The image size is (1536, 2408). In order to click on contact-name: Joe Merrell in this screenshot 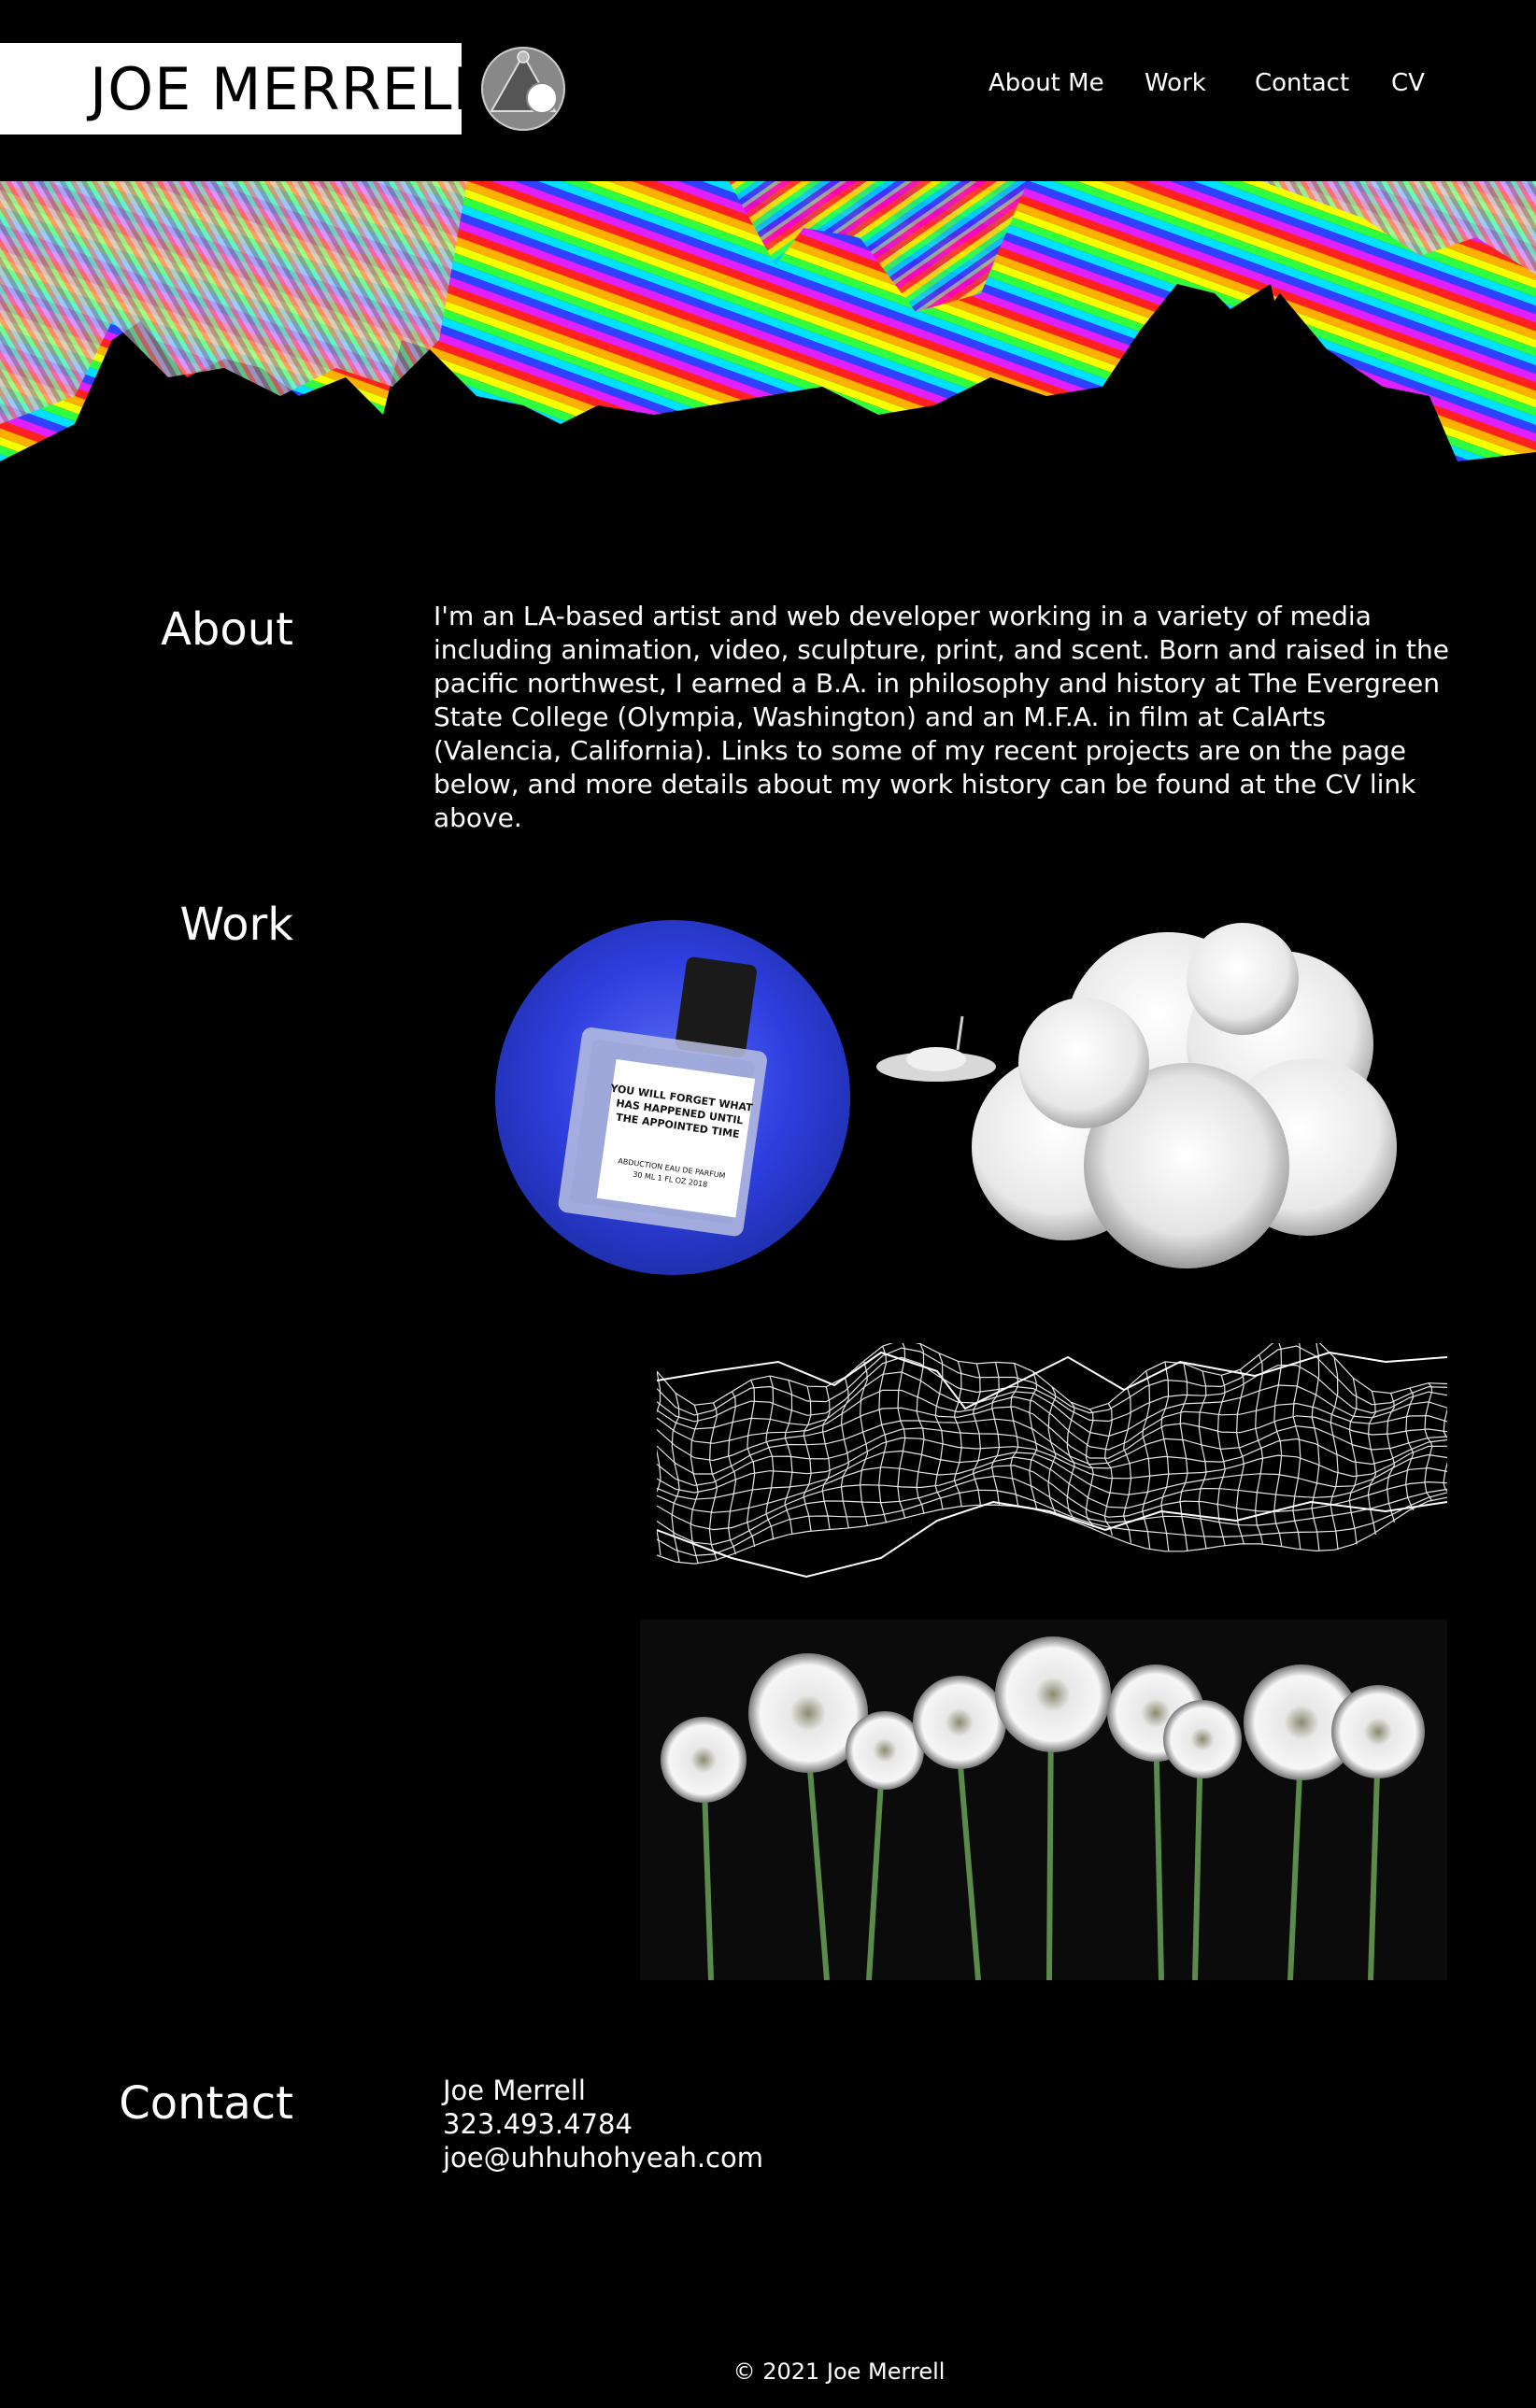, I will do `click(514, 2090)`.